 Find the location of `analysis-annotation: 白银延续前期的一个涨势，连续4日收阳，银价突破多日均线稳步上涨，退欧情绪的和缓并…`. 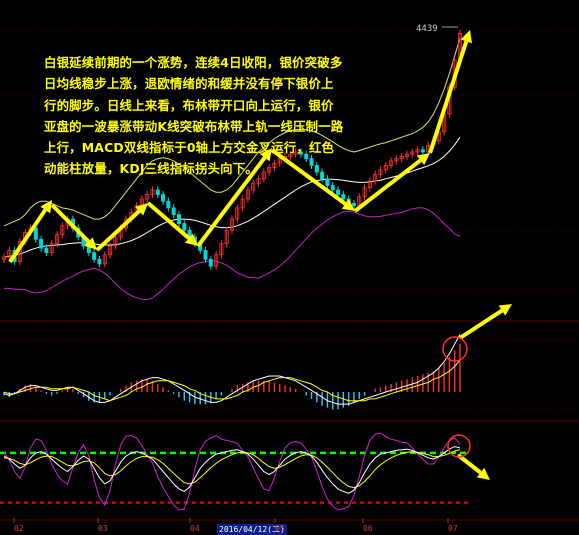

analysis-annotation: 白银延续前期的一个涨势，连续4日收阳，银价突破多日均线稳步上涨，退欧情绪的和缓并… is located at coordinates (194, 116).